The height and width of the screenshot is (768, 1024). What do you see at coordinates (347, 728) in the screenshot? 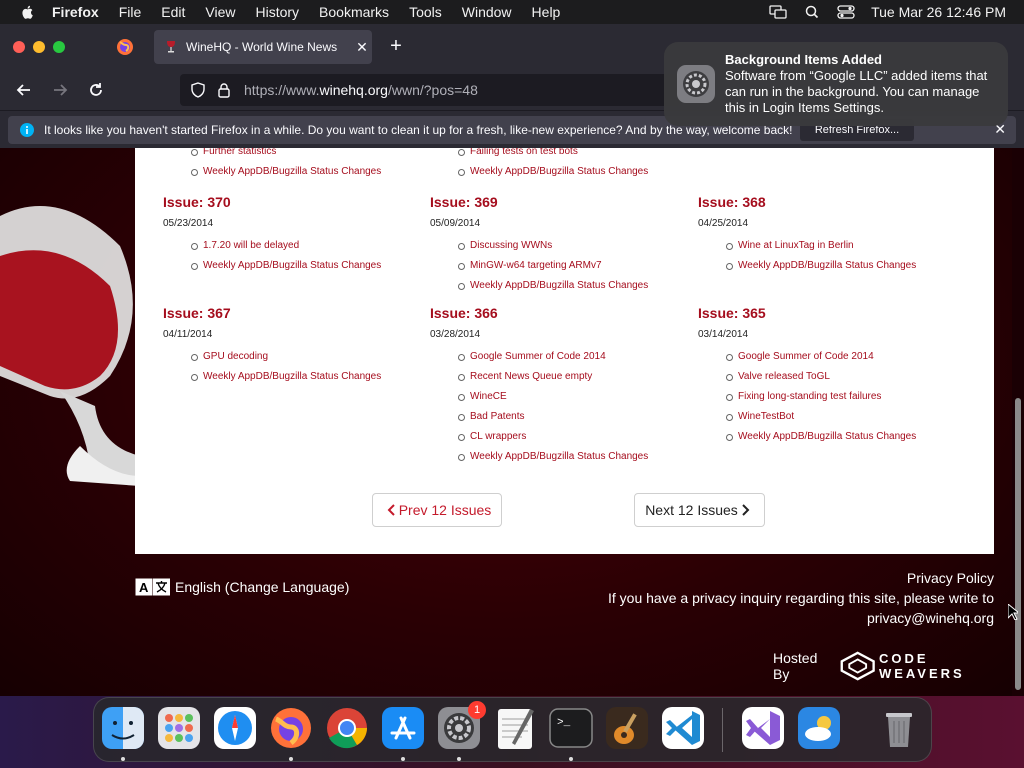
I see `chrome-icon` at bounding box center [347, 728].